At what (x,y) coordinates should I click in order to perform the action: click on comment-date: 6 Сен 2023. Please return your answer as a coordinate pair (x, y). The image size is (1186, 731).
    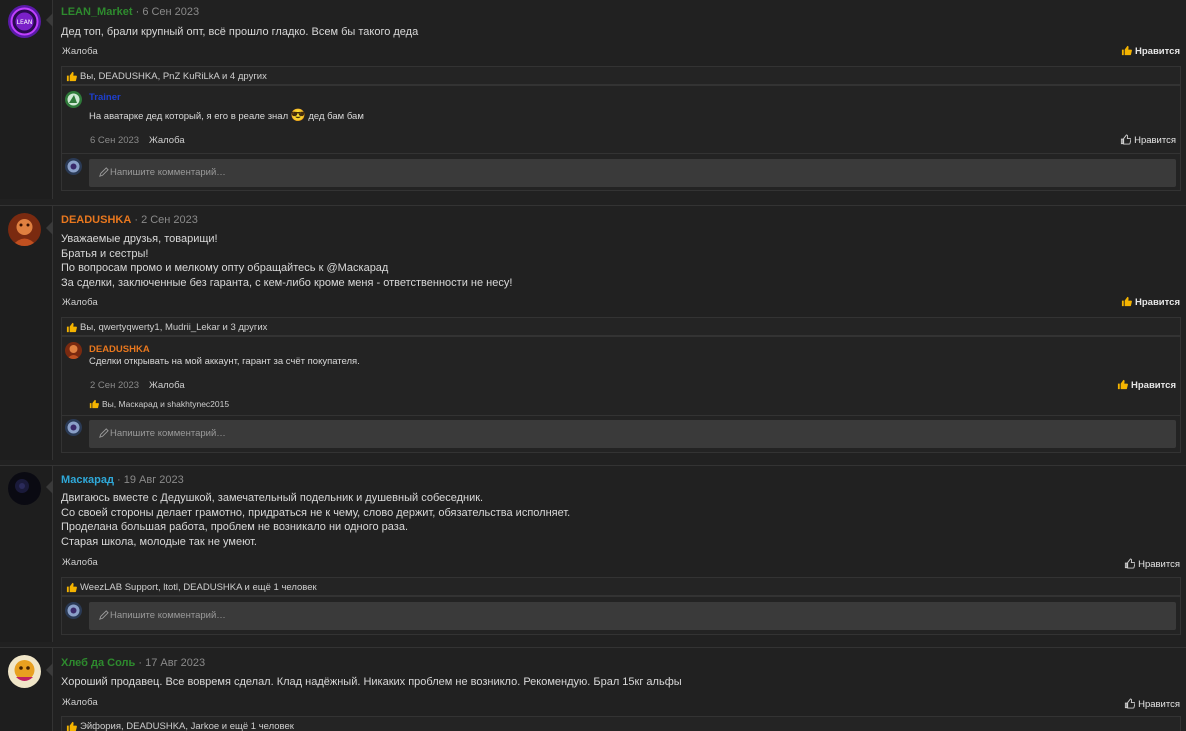
    Looking at the image, I should click on (114, 140).